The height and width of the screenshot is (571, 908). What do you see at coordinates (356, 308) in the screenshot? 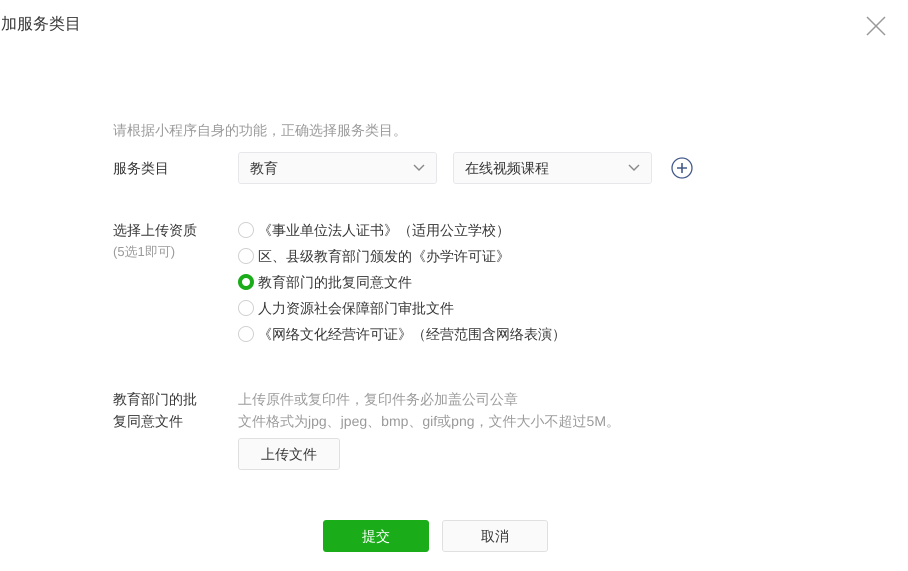
I see `radio-label: 人力资源社会保障部门审批文件` at bounding box center [356, 308].